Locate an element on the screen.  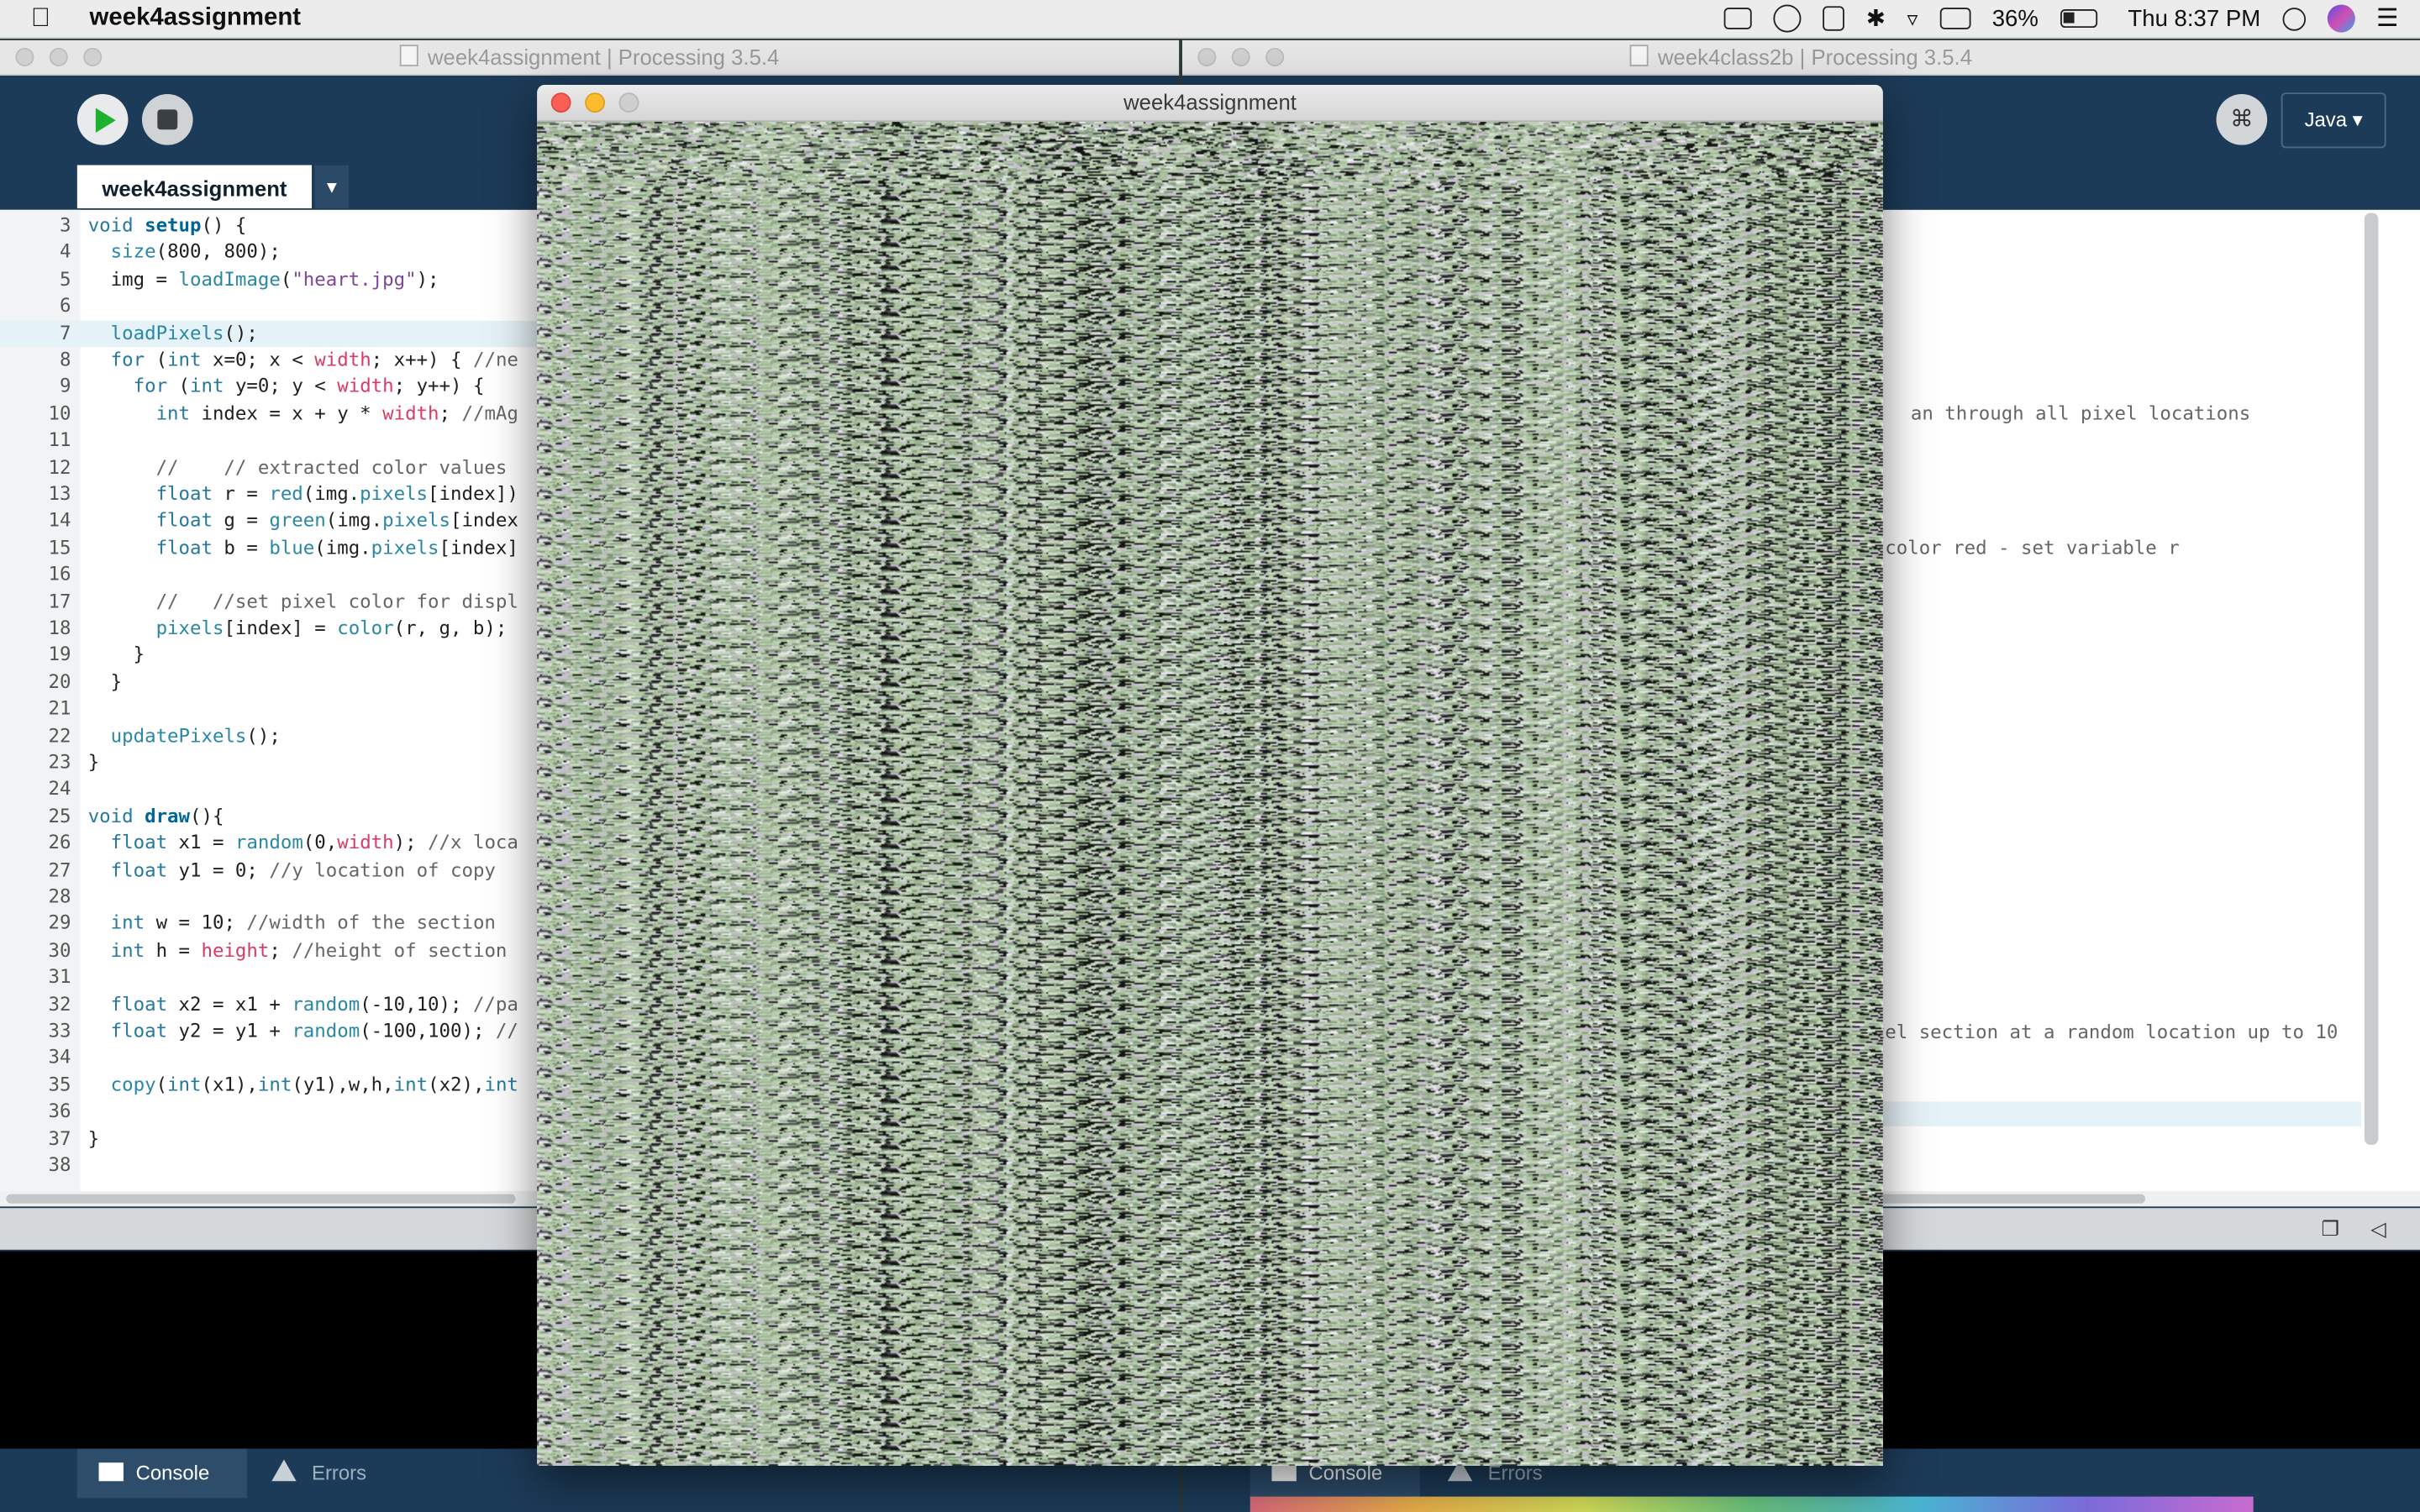
wifi-icon: ▿ is located at coordinates (1913, 18).